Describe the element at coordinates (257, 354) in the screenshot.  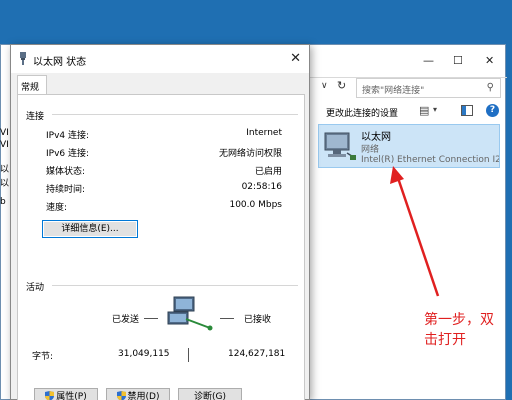
I see `bytes-received-value: 124,627,181` at that location.